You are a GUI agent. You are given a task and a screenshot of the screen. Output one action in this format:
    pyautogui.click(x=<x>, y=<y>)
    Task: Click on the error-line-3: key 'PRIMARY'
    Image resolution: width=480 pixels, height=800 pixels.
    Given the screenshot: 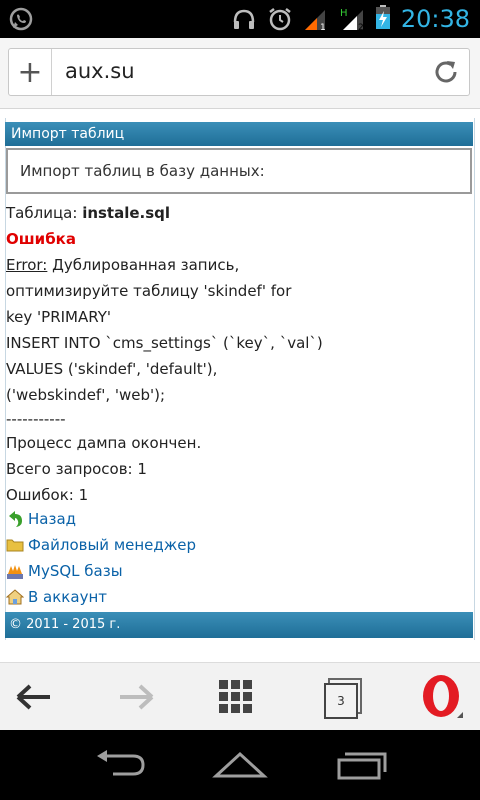 What is the action you would take?
    pyautogui.click(x=58, y=317)
    